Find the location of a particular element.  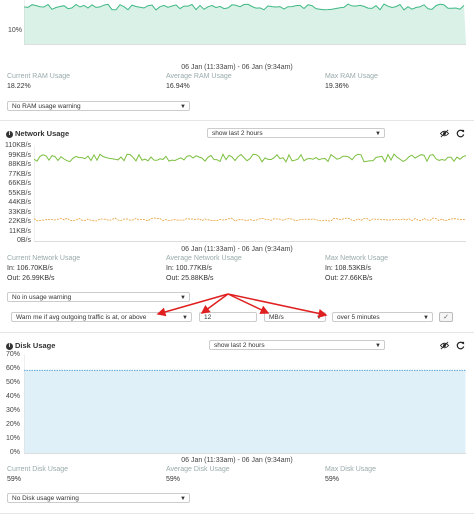

disk-current-label: Current Disk Usage is located at coordinates (38, 469).